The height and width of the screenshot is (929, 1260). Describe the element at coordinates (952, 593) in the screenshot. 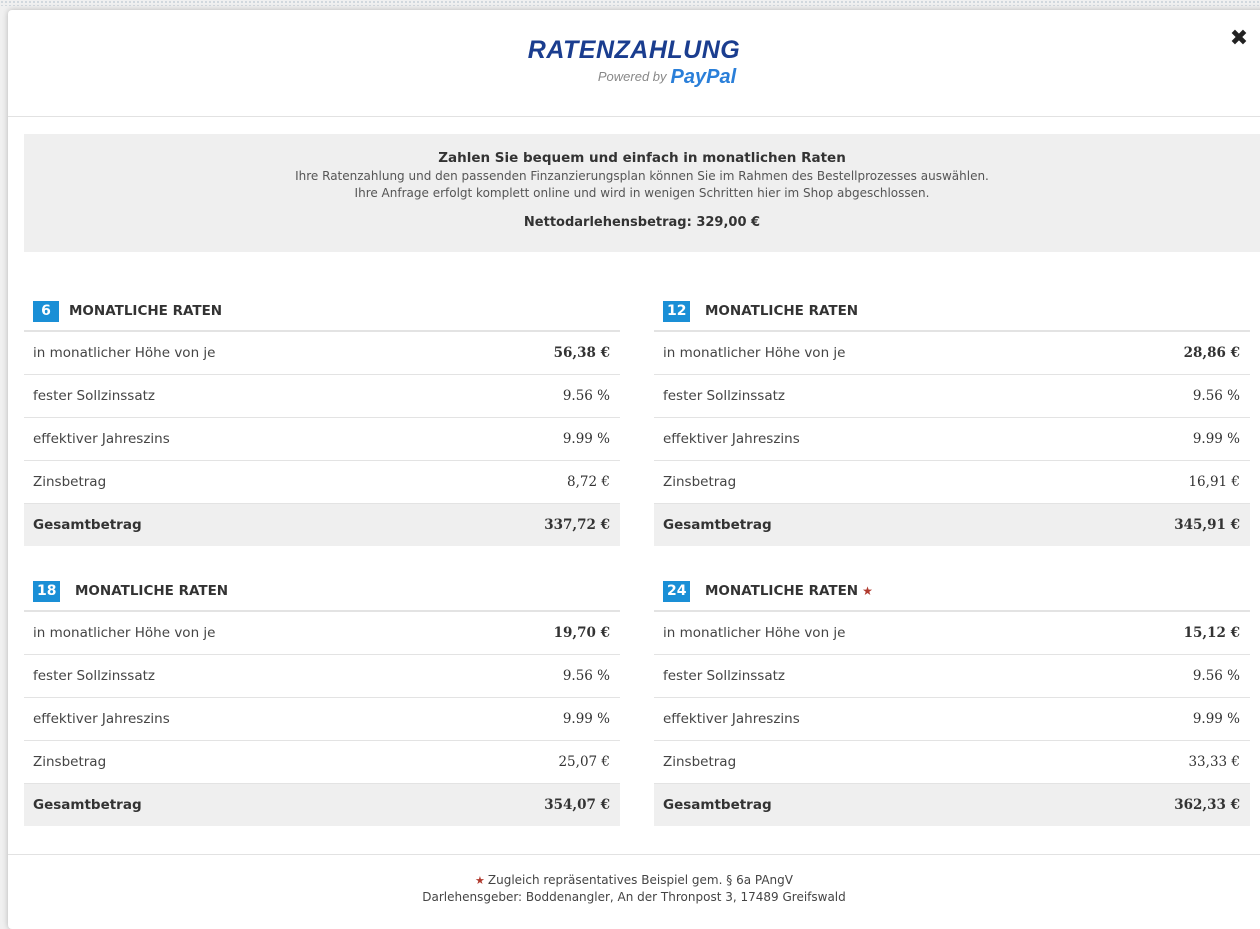

I see `plan-heading: 24 MONATLICHE RATEN ★` at that location.